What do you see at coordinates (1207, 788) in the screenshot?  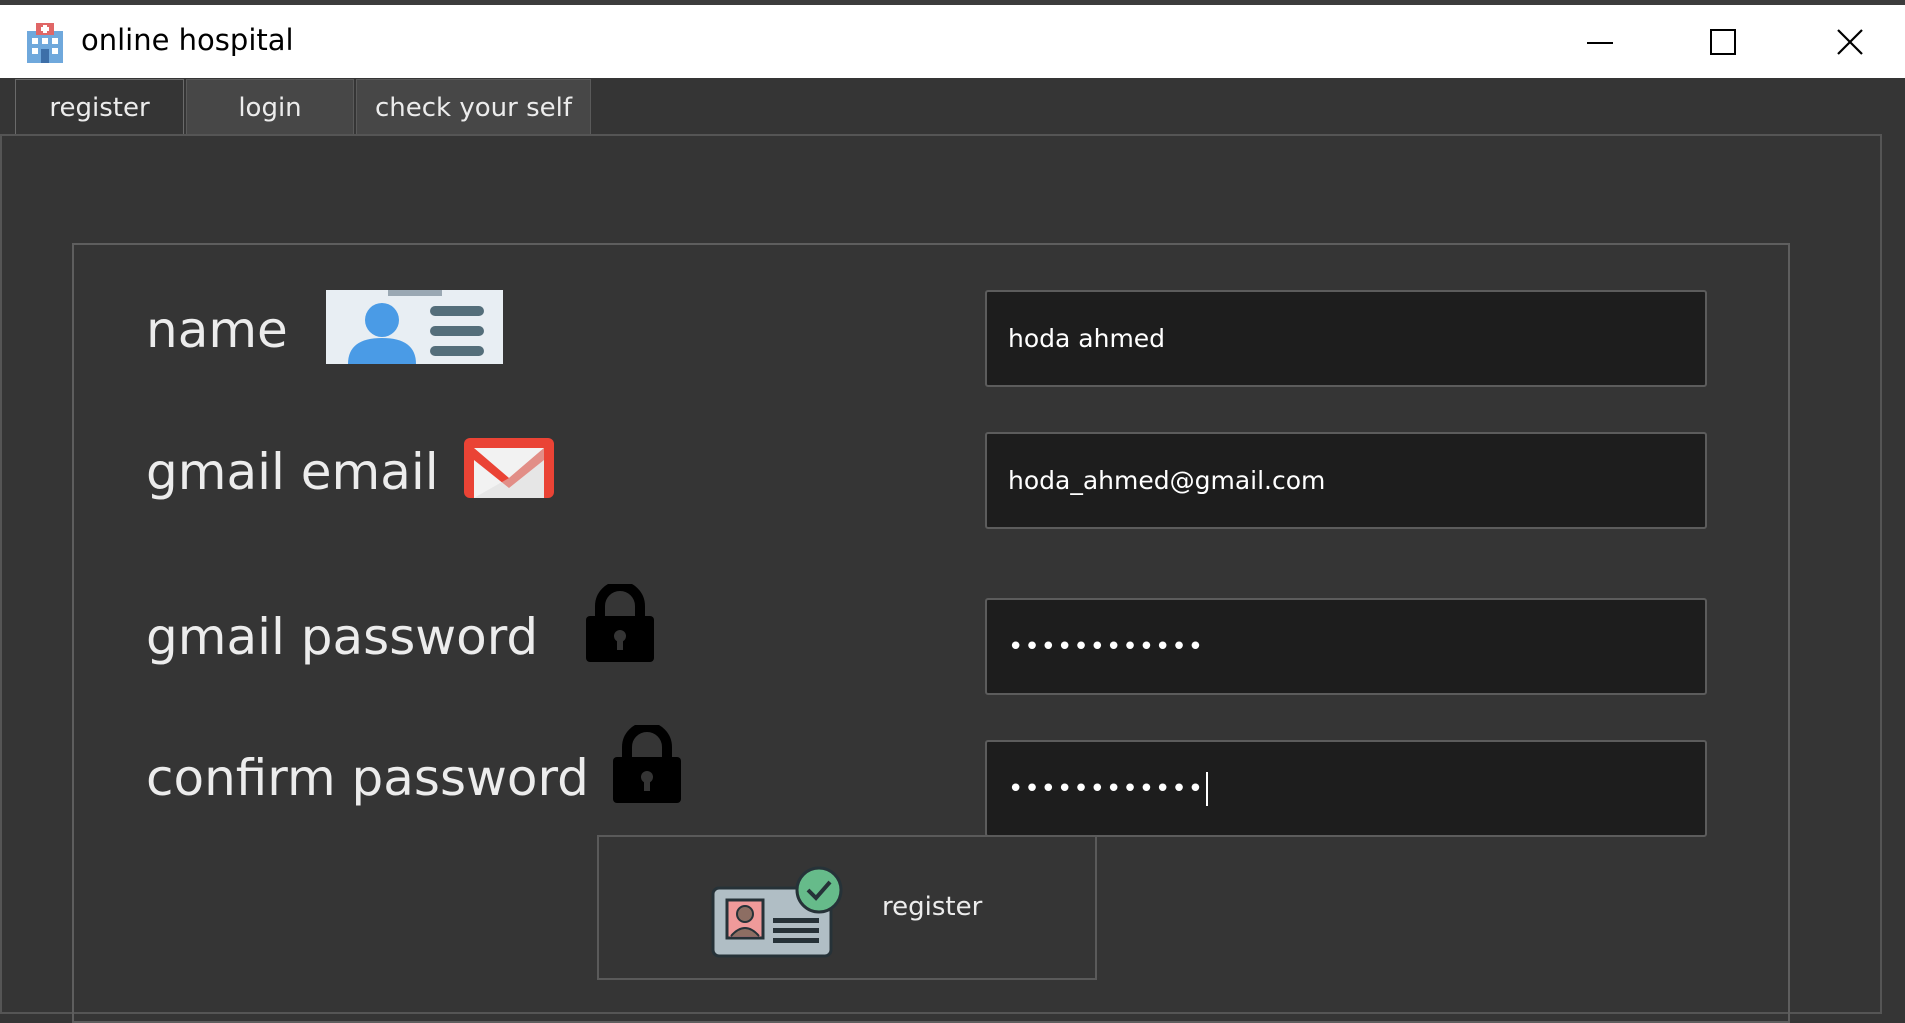 I see `text-caret` at bounding box center [1207, 788].